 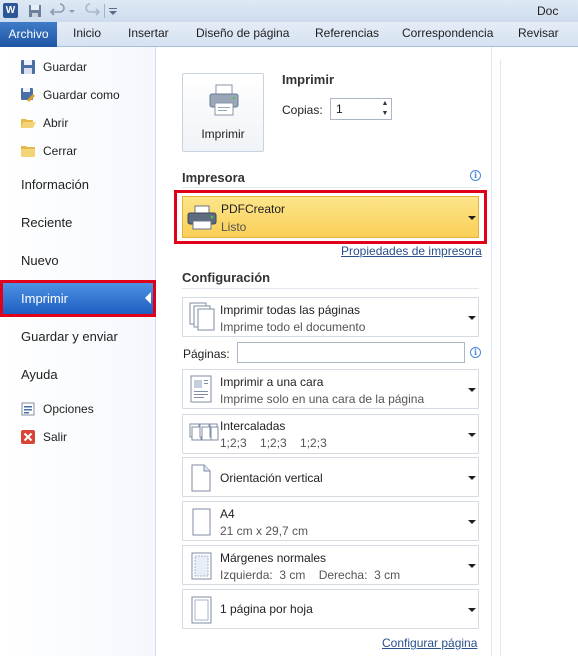 I want to click on save-as-icon, so click(x=28, y=95).